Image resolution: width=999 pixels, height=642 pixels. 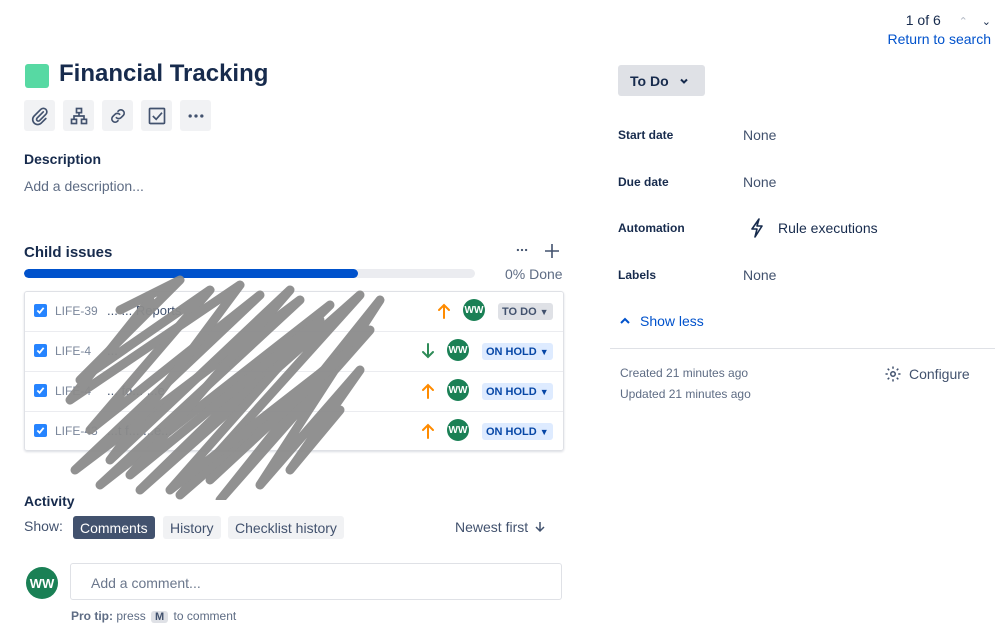 I want to click on description-heading: Description, so click(x=63, y=159).